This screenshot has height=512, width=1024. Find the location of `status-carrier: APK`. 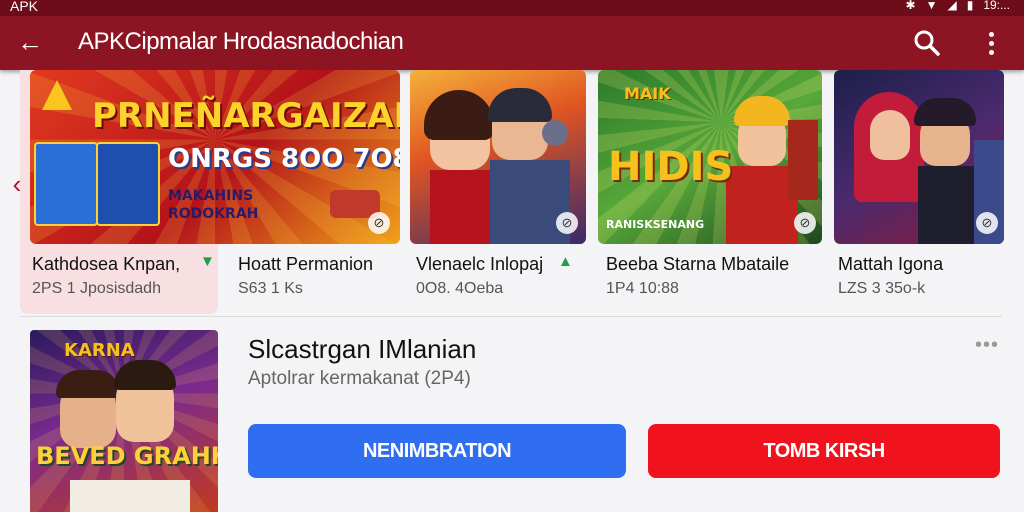

status-carrier: APK is located at coordinates (24, 7).